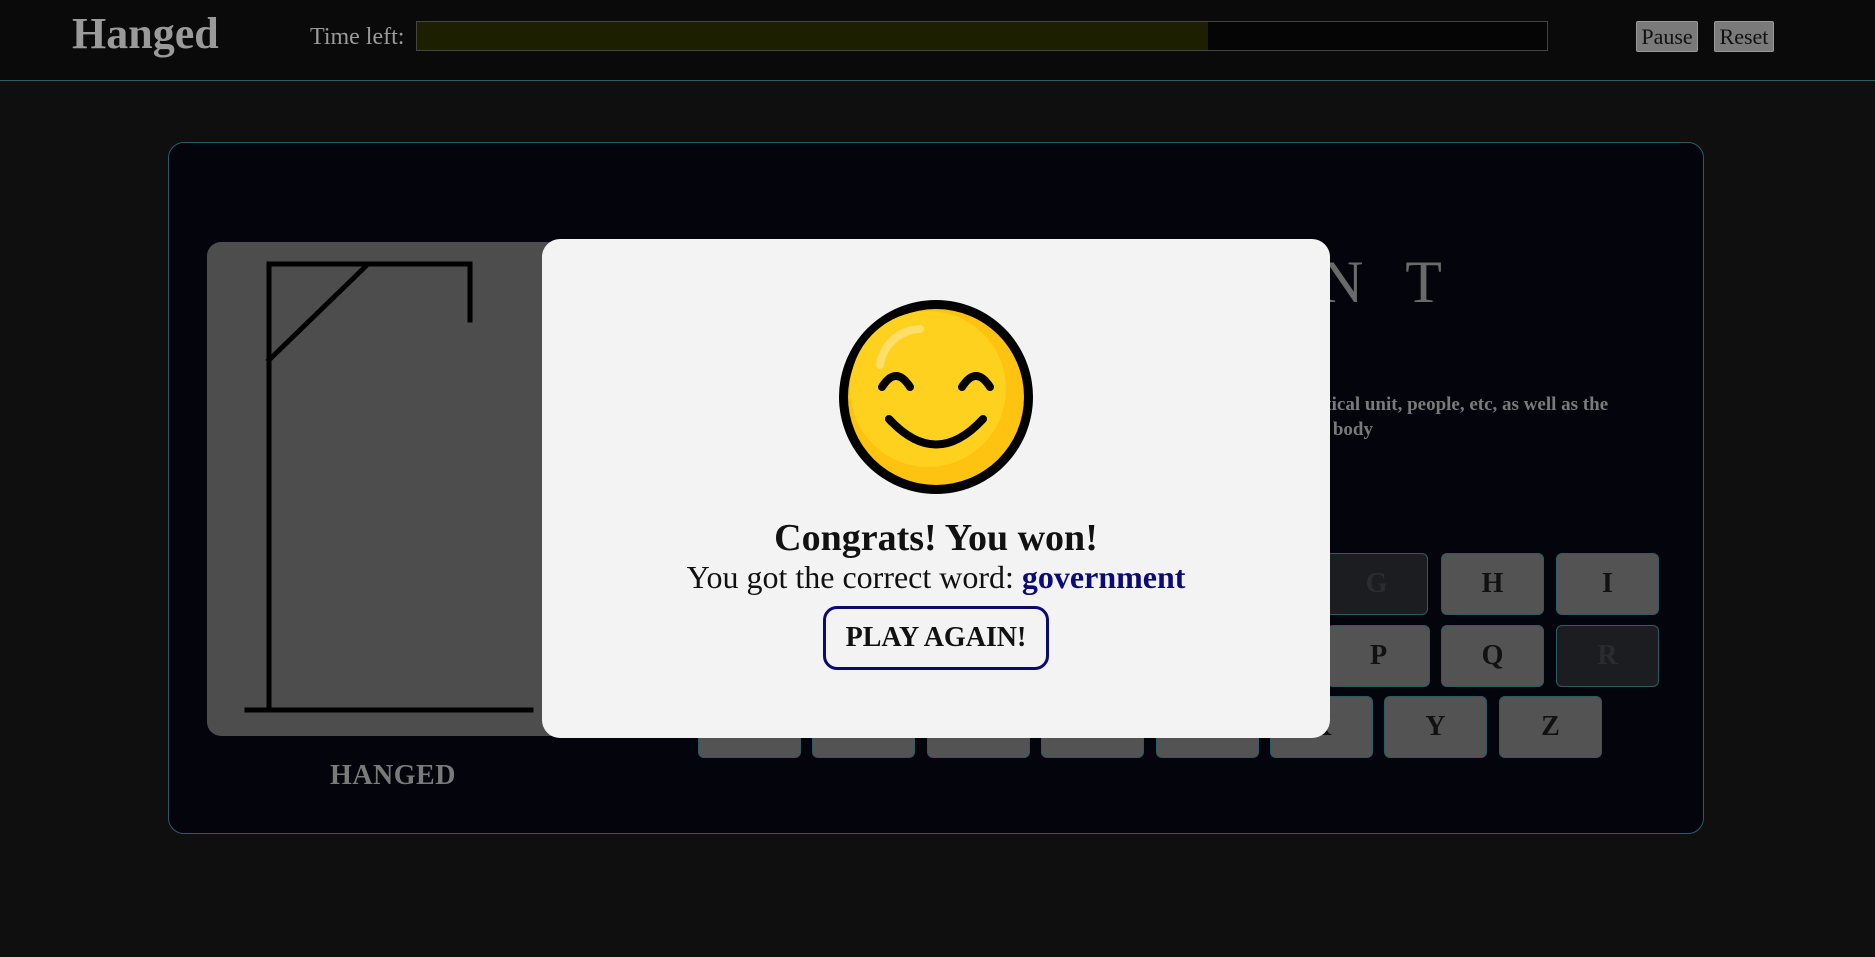 This screenshot has height=957, width=1875. I want to click on modal-title: Congrats! You won!, so click(936, 538).